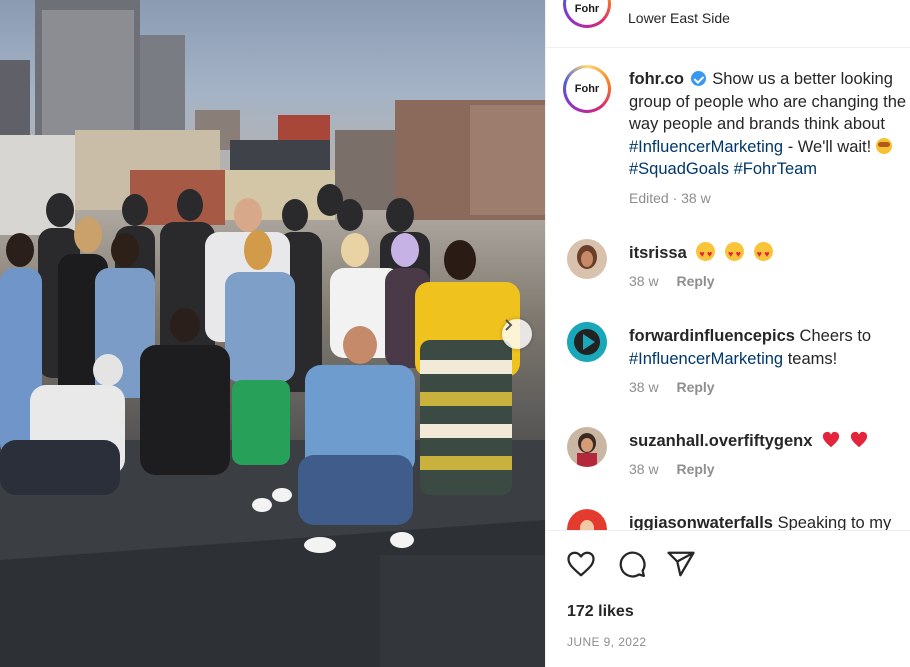  I want to click on heart-icon, so click(581, 564).